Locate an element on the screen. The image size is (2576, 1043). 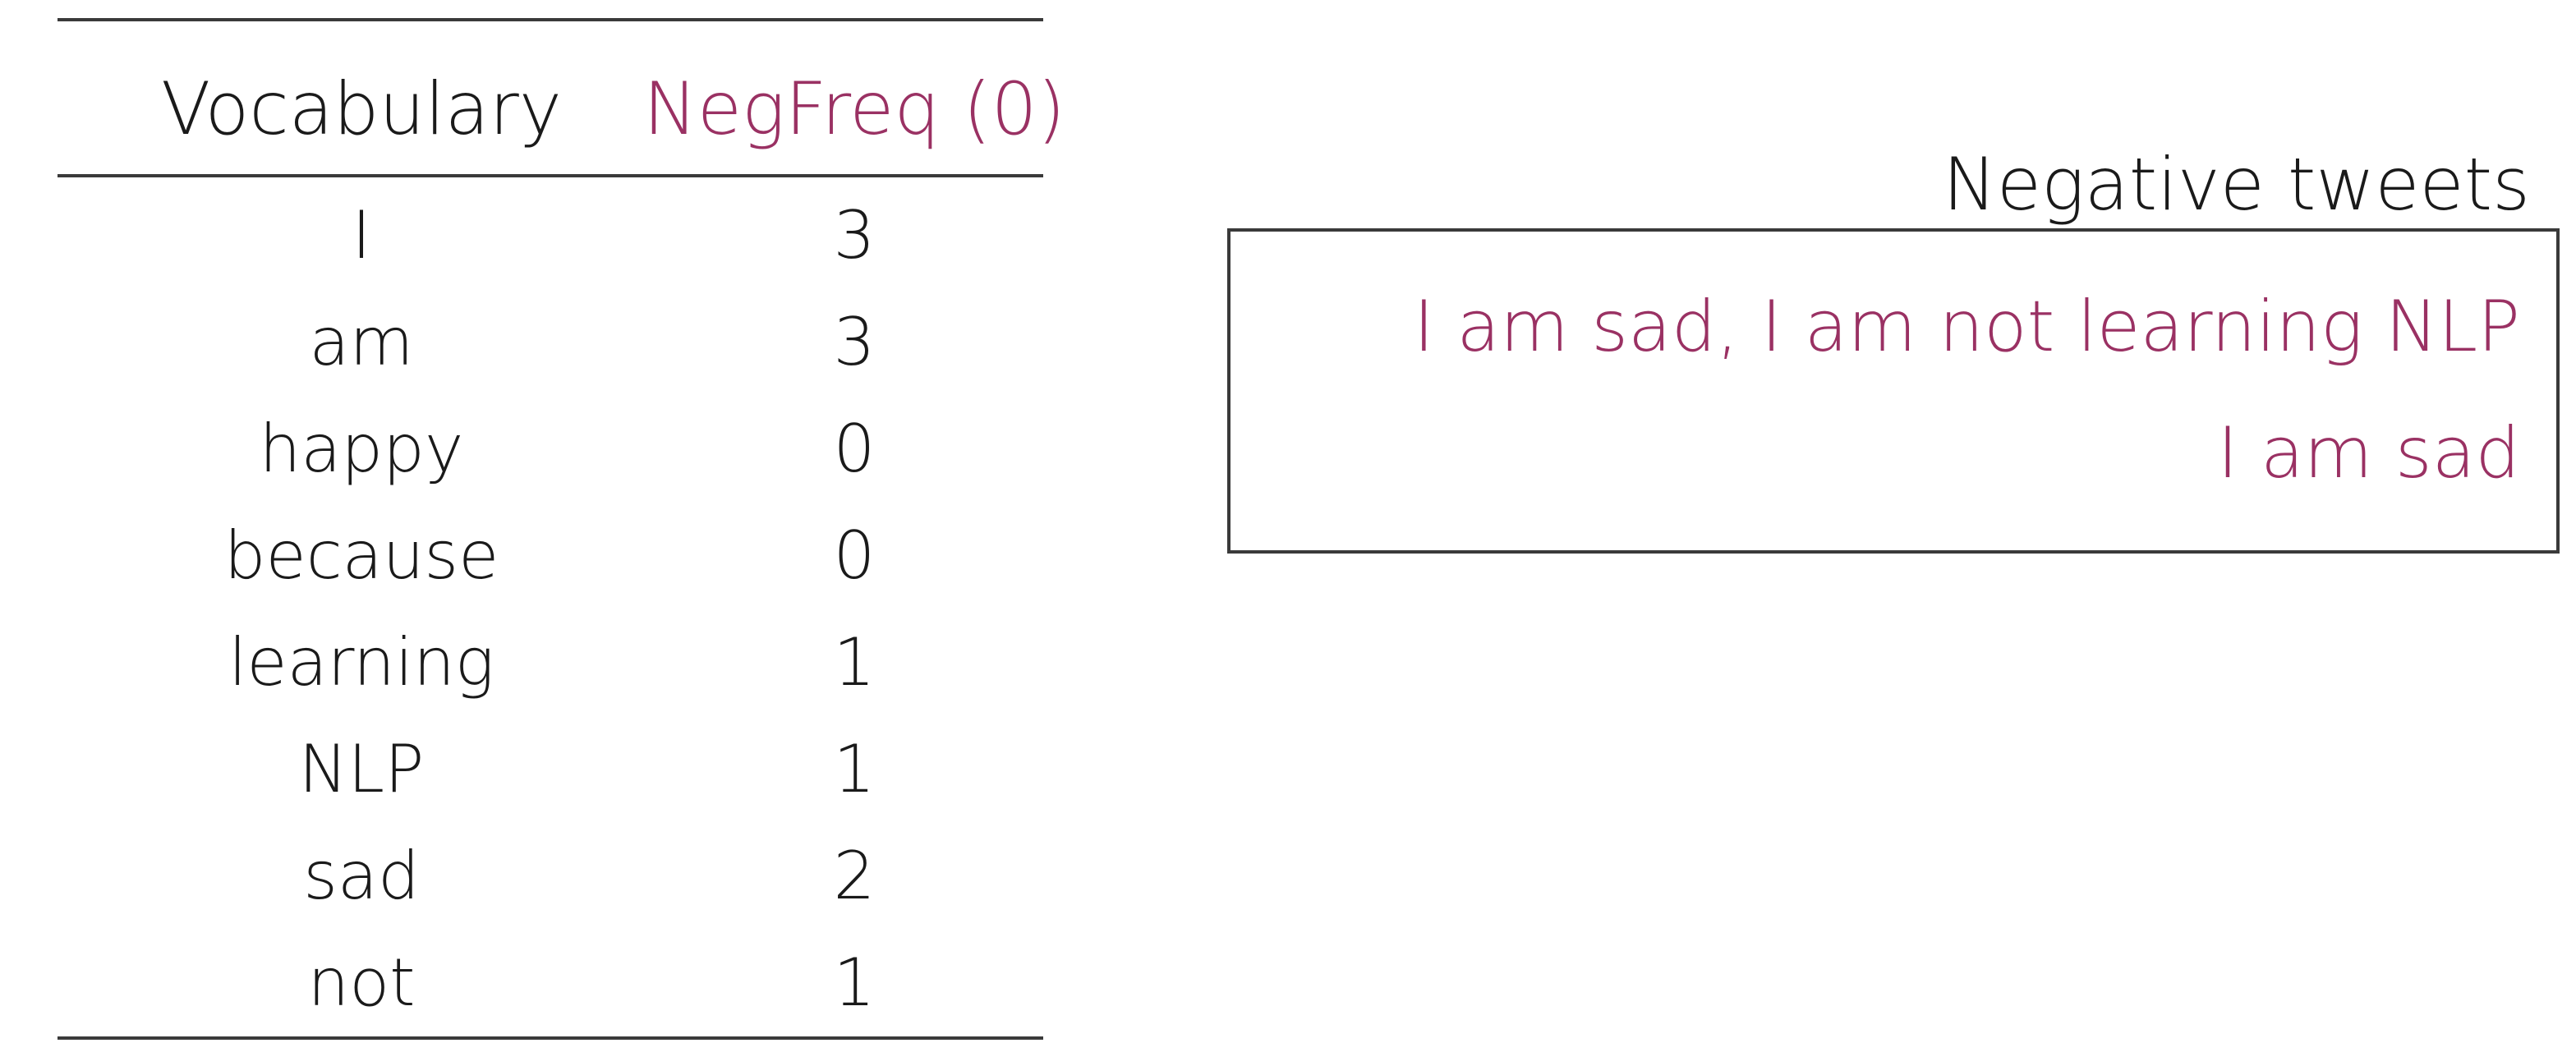
negative-tweet: I am sad is located at coordinates (2368, 453).